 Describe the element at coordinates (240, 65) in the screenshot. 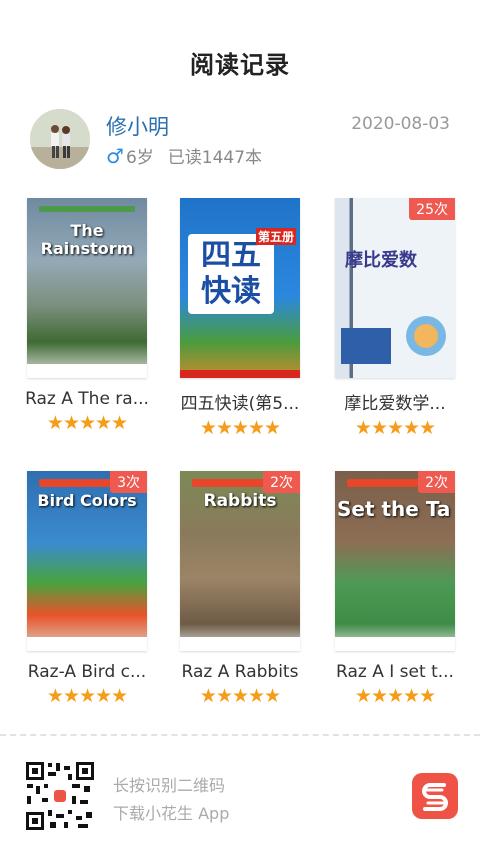

I see `page-title: 阅读记录` at that location.